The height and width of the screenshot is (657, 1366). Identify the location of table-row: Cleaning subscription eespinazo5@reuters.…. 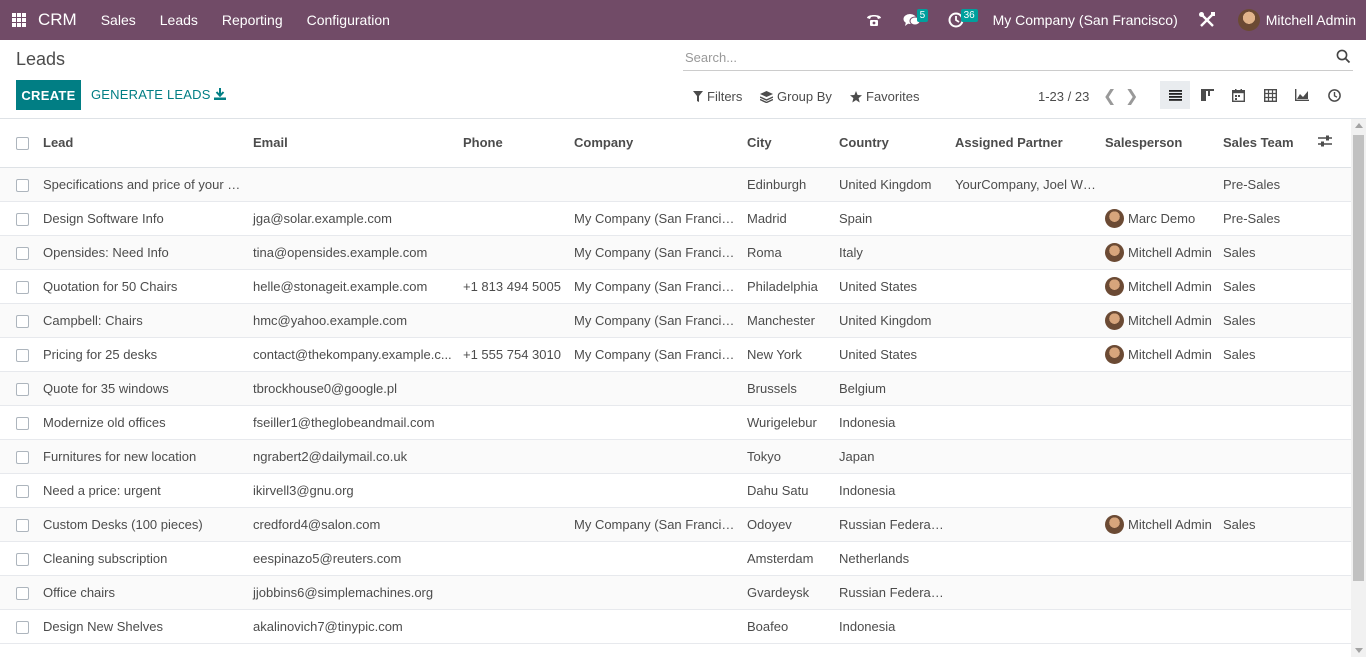
(675, 558).